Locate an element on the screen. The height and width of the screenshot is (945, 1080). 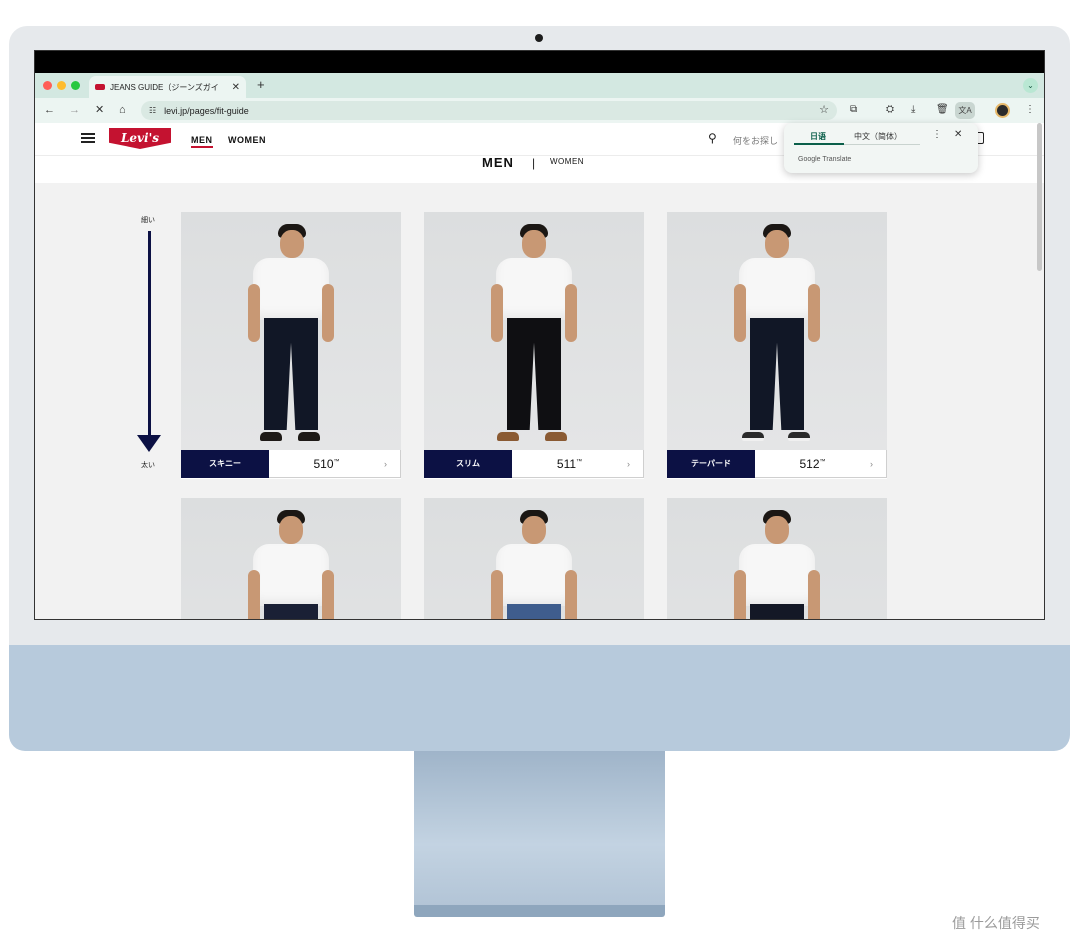
scale-label-thick: 太い is located at coordinates (148, 465).